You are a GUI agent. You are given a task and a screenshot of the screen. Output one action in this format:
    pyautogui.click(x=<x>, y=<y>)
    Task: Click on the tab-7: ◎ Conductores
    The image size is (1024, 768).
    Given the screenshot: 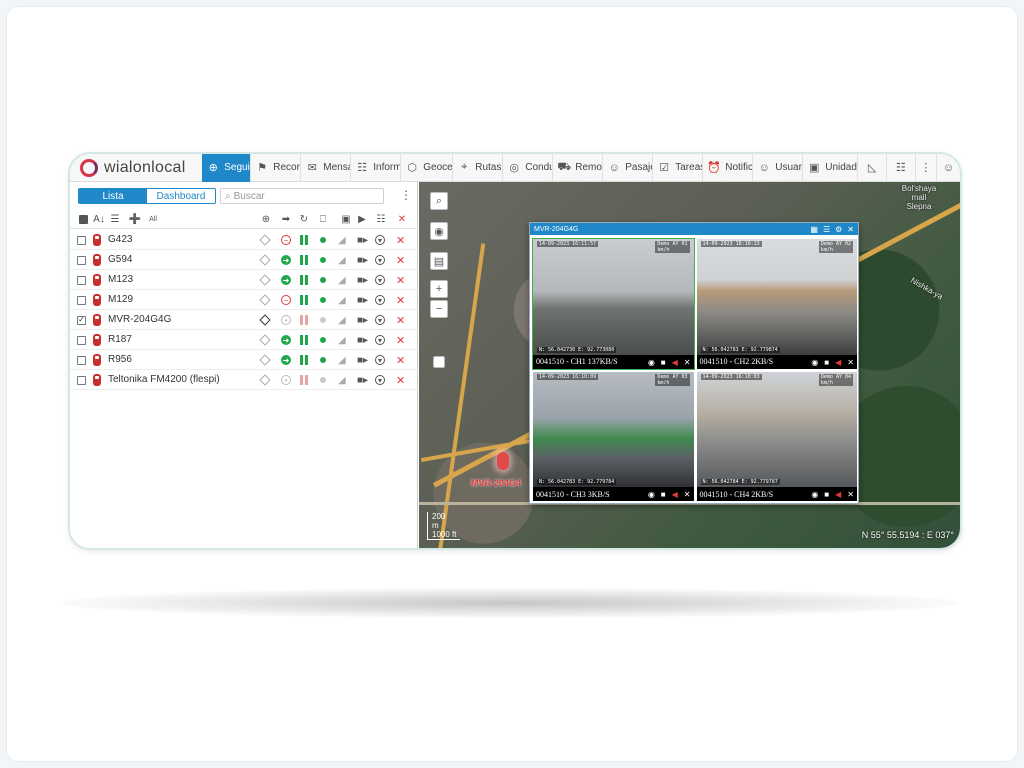 What is the action you would take?
    pyautogui.click(x=528, y=168)
    